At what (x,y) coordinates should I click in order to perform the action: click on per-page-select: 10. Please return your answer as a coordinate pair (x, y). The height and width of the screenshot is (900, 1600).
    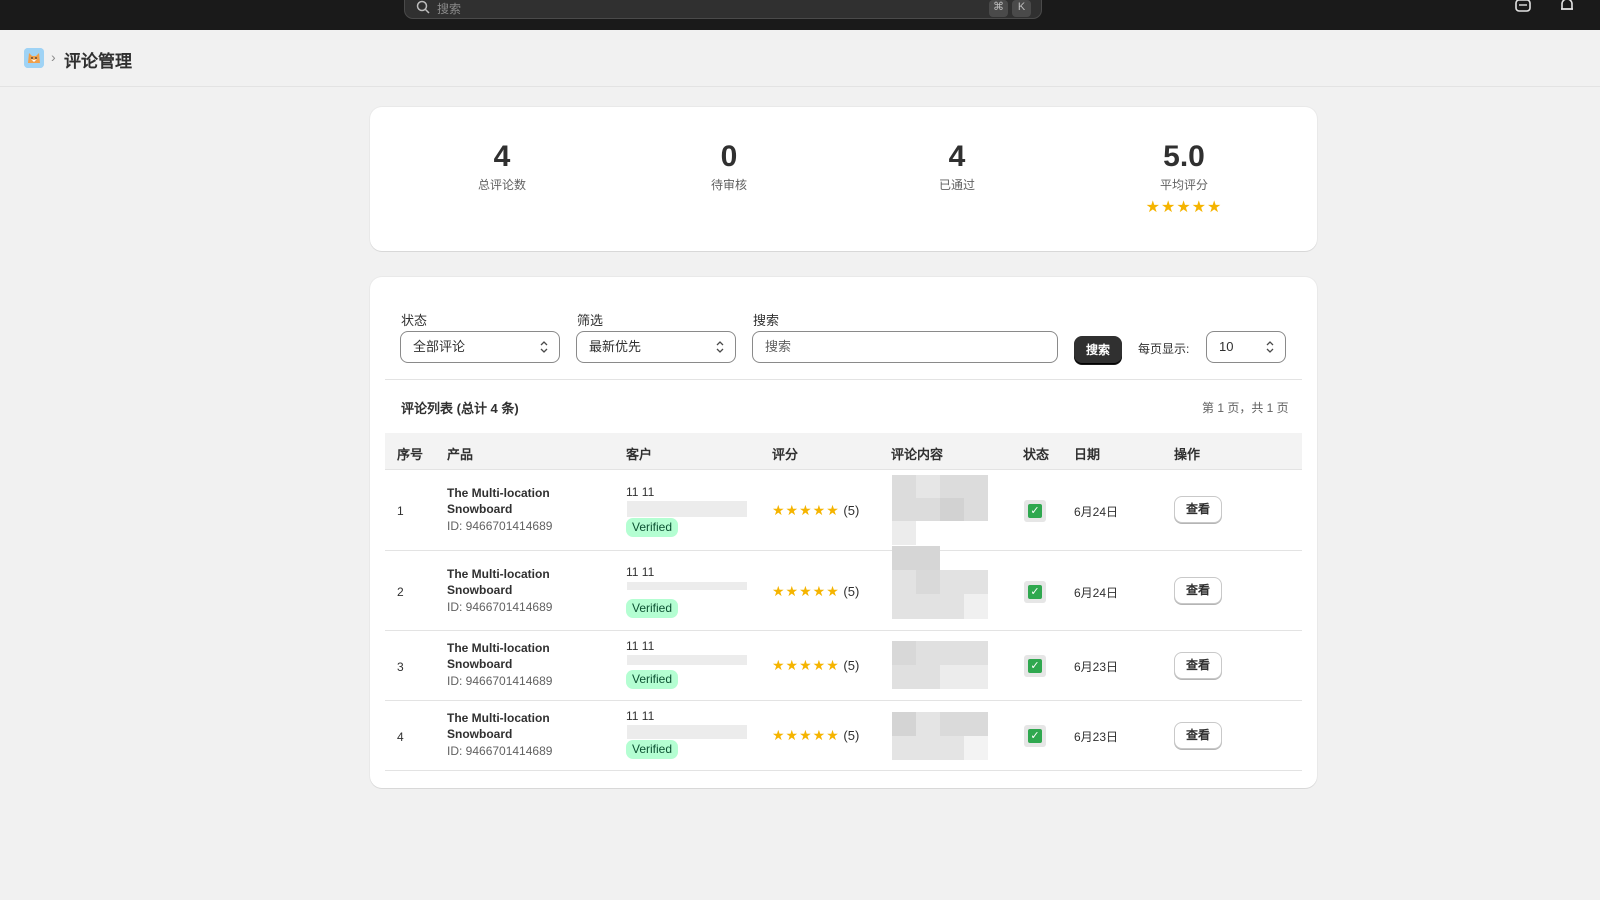
    Looking at the image, I should click on (1246, 347).